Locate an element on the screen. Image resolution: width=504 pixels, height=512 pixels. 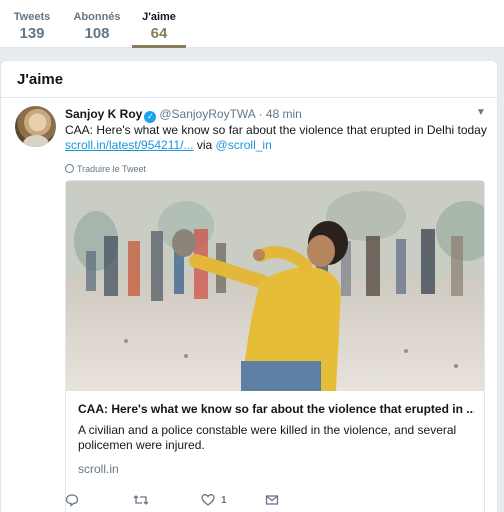
divider is located at coordinates (249, 97).